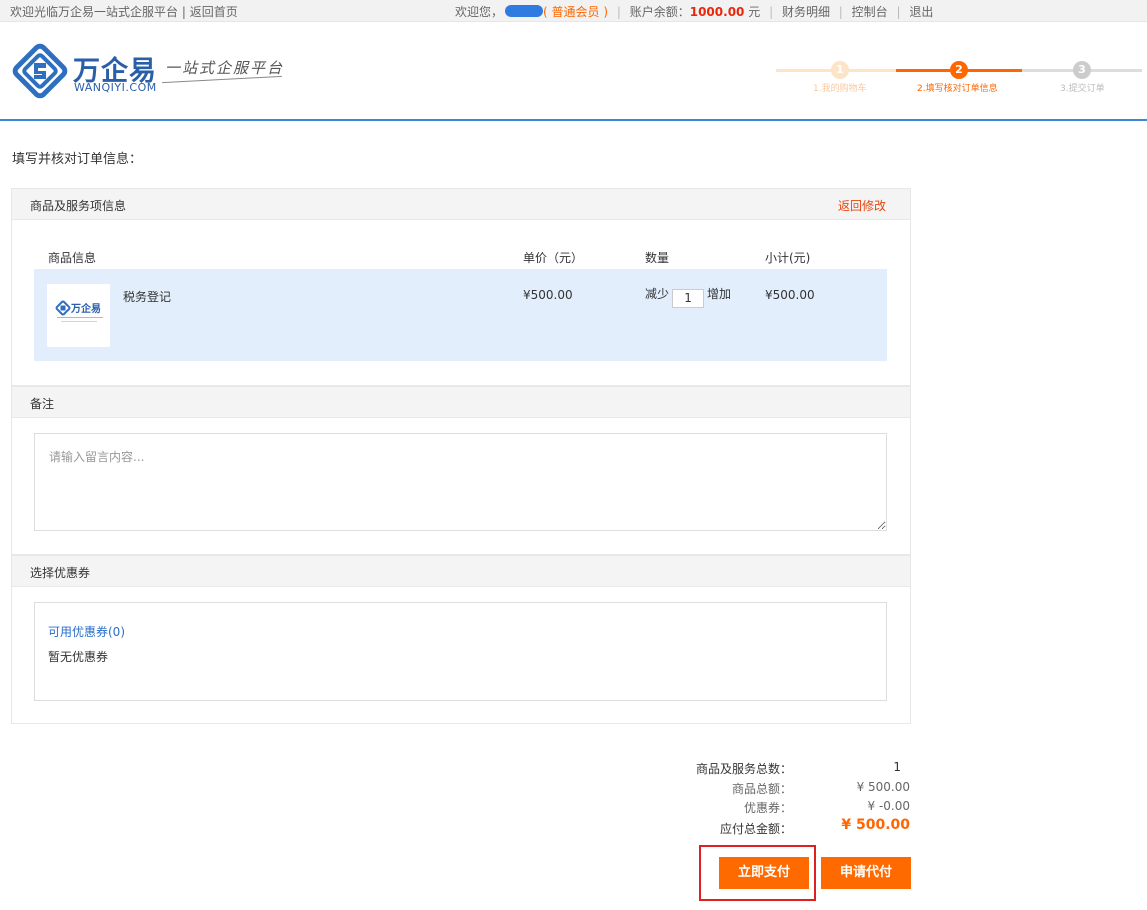 This screenshot has height=910, width=1147. Describe the element at coordinates (717, 12) in the screenshot. I see `balance-value: 1000.00` at that location.